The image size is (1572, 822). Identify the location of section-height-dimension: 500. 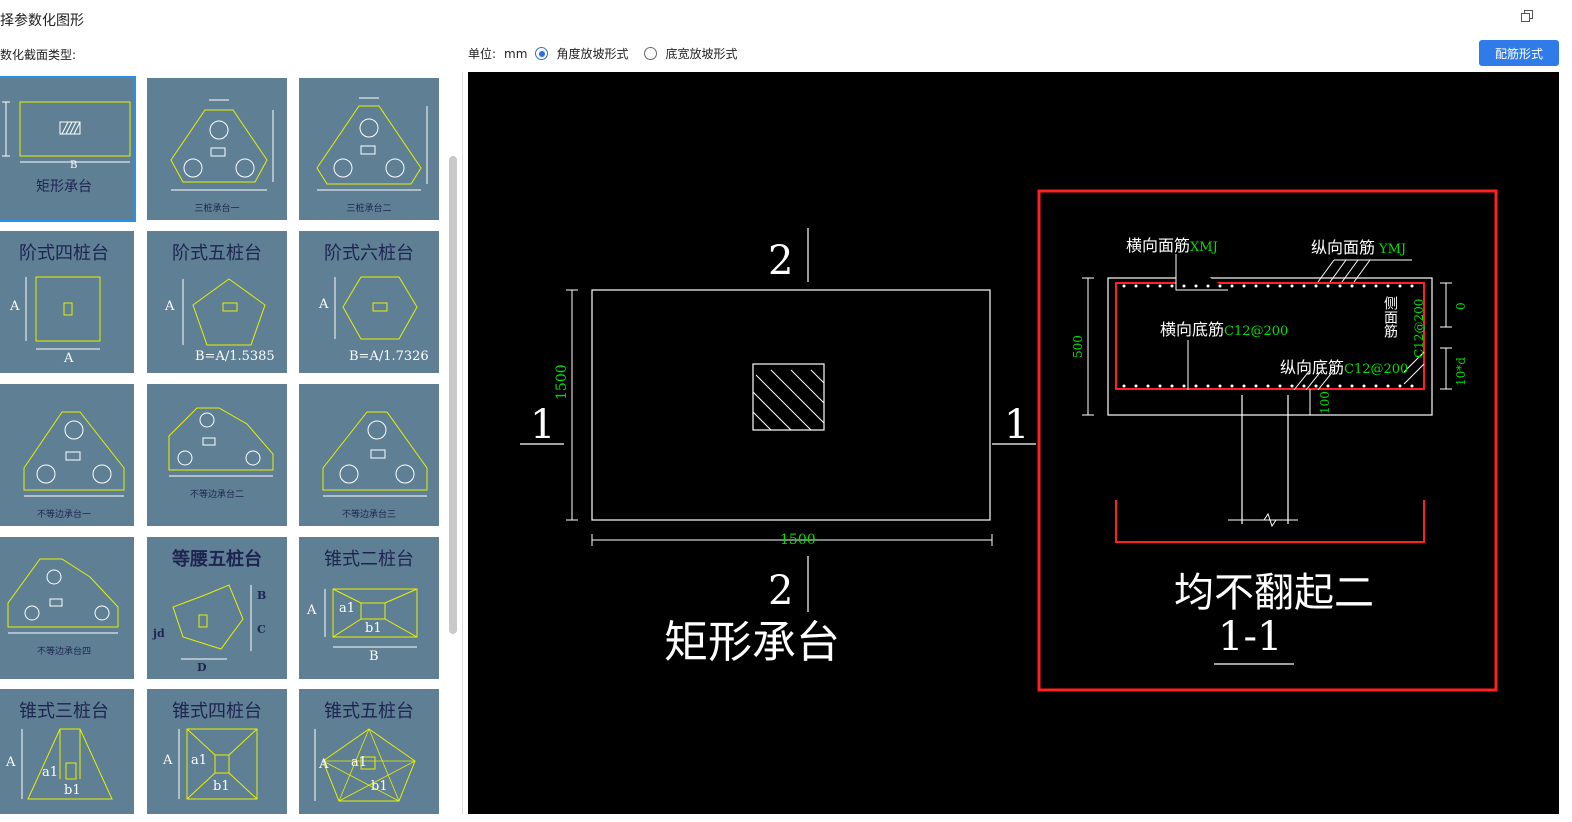
(1078, 346).